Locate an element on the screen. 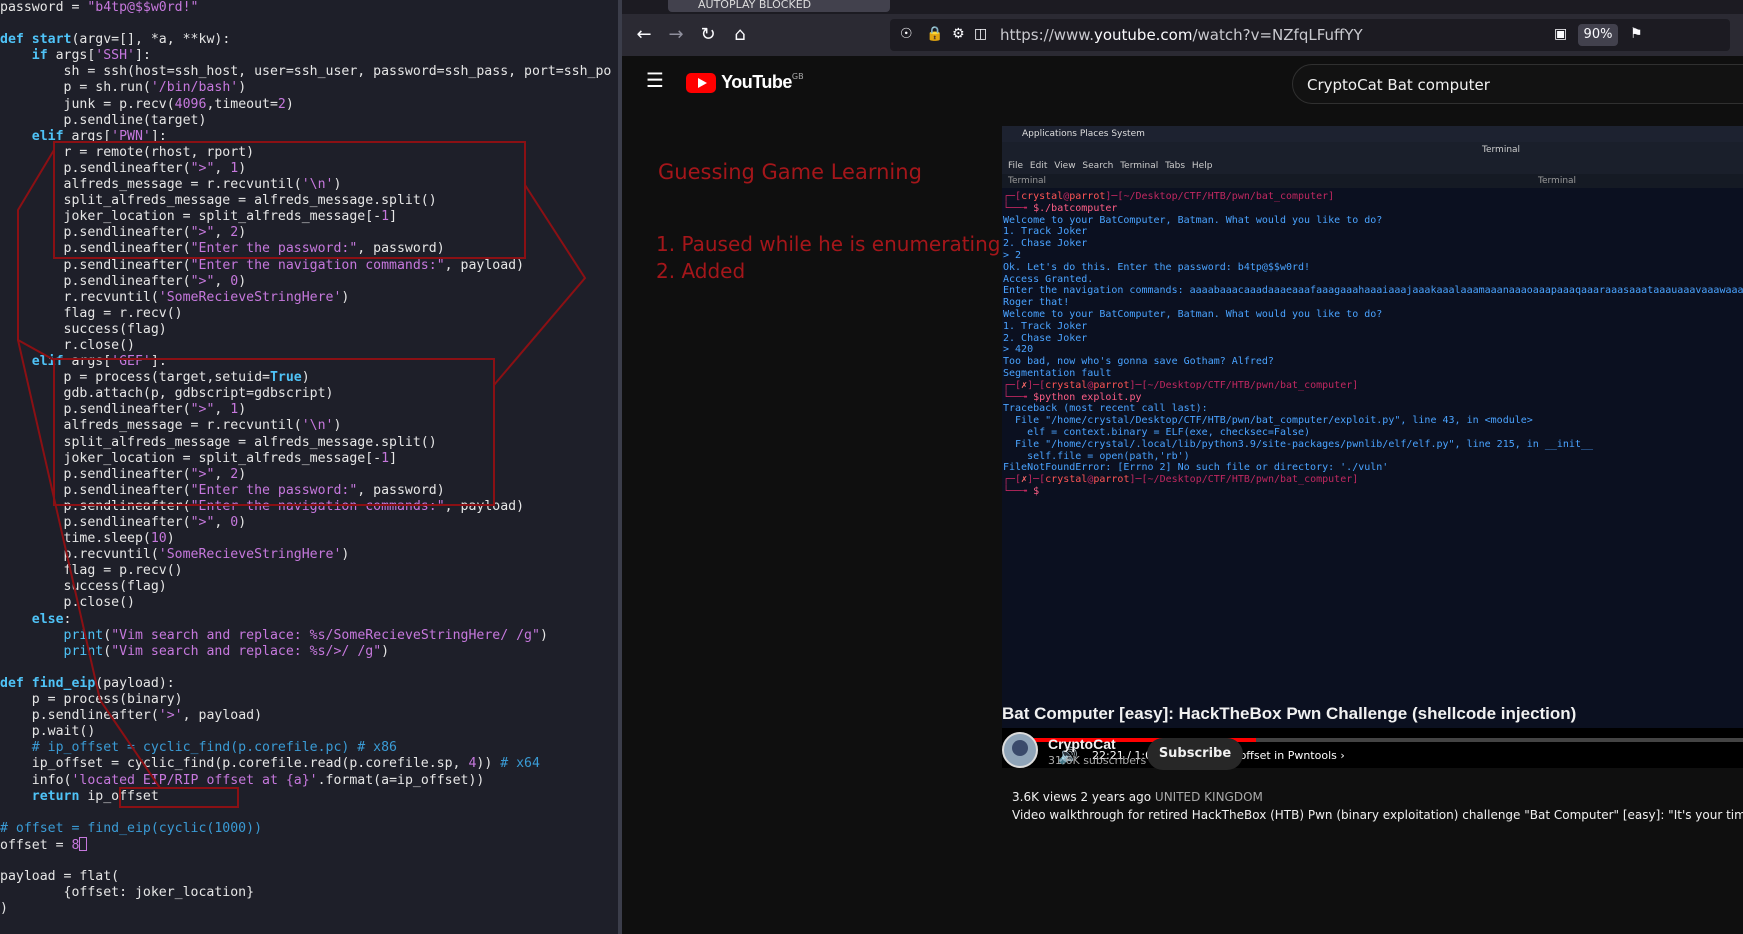 The image size is (1743, 934). terminal-tabs: Terminal Terminal is located at coordinates (1372, 181).